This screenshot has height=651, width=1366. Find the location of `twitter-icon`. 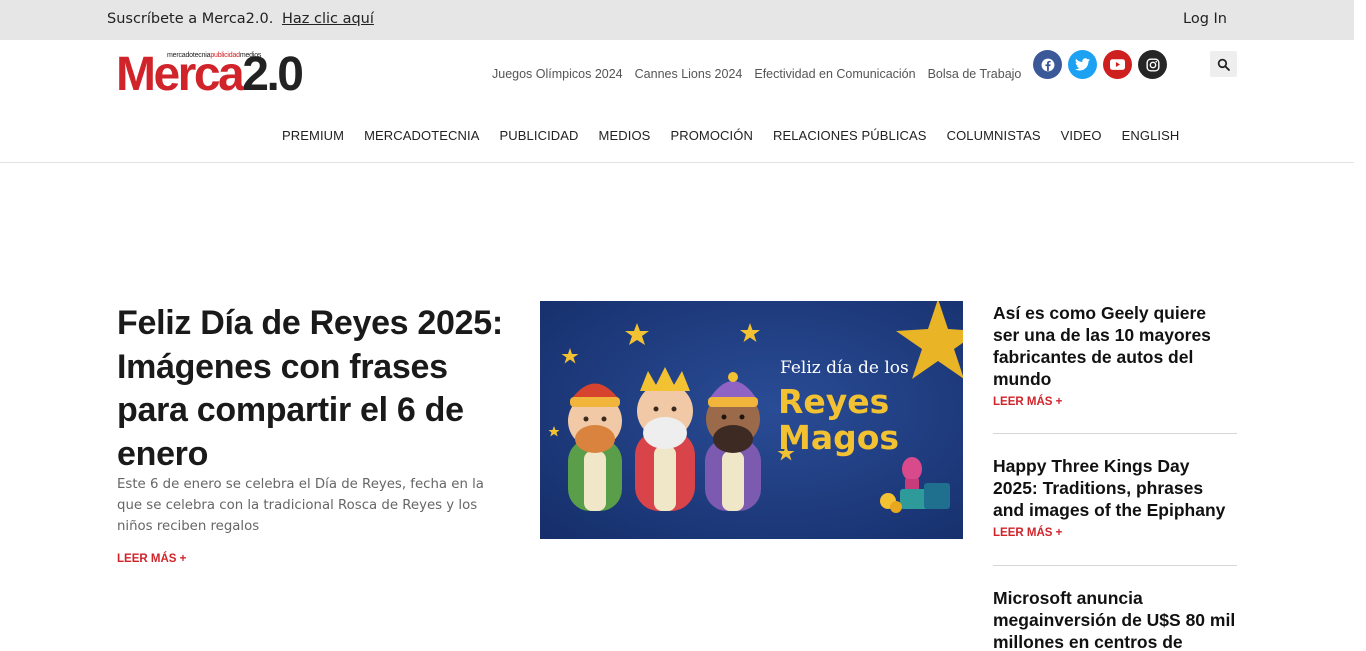

twitter-icon is located at coordinates (1082, 64).